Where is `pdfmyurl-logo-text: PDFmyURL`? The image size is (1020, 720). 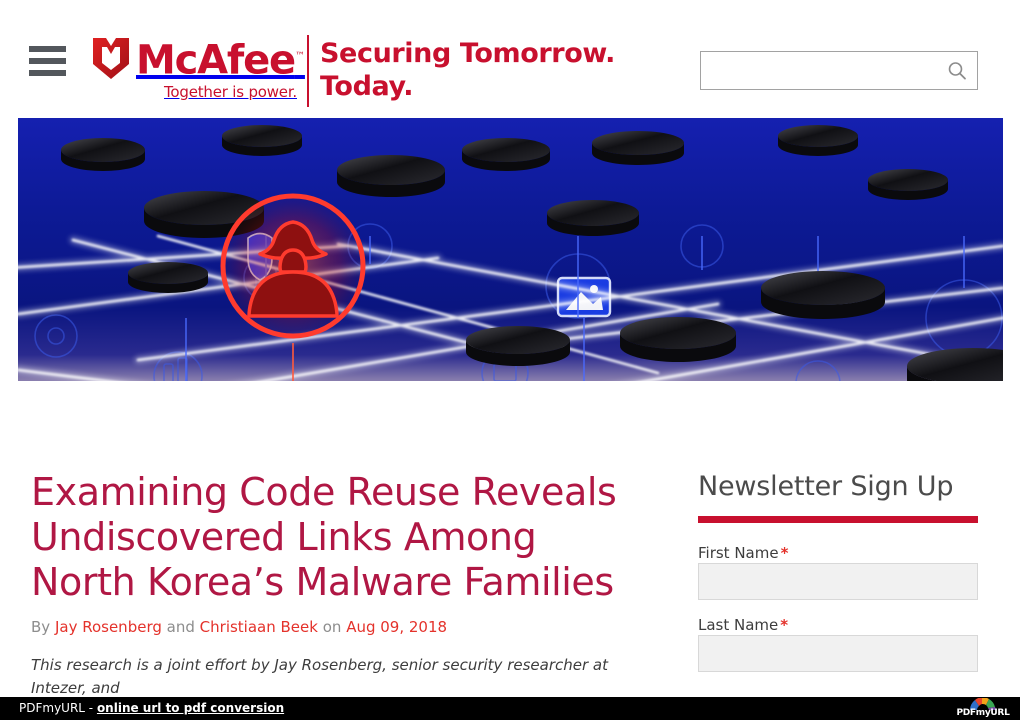
pdfmyurl-logo-text: PDFmyURL is located at coordinates (983, 713).